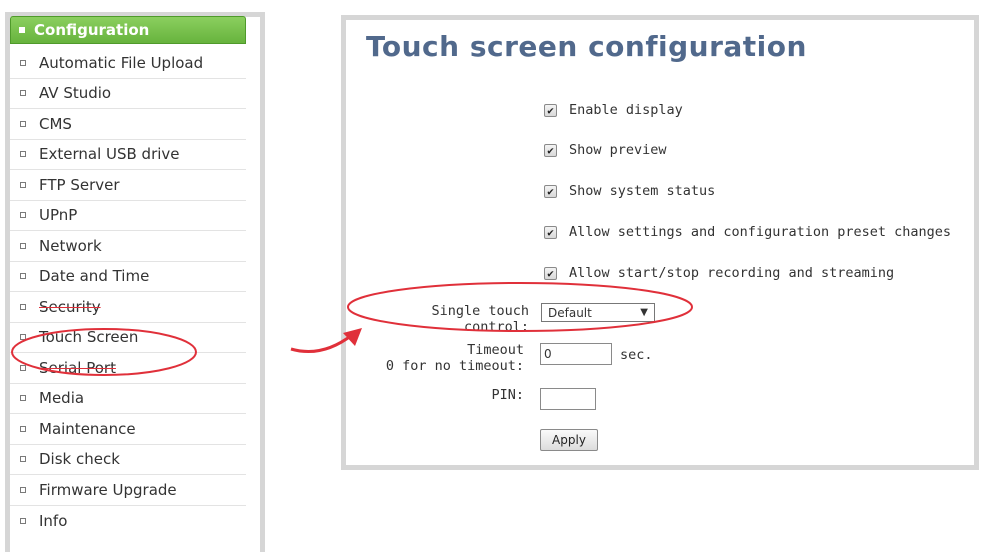 The image size is (981, 552). I want to click on sidebar-item-label: Automatic File Upload, so click(121, 62).